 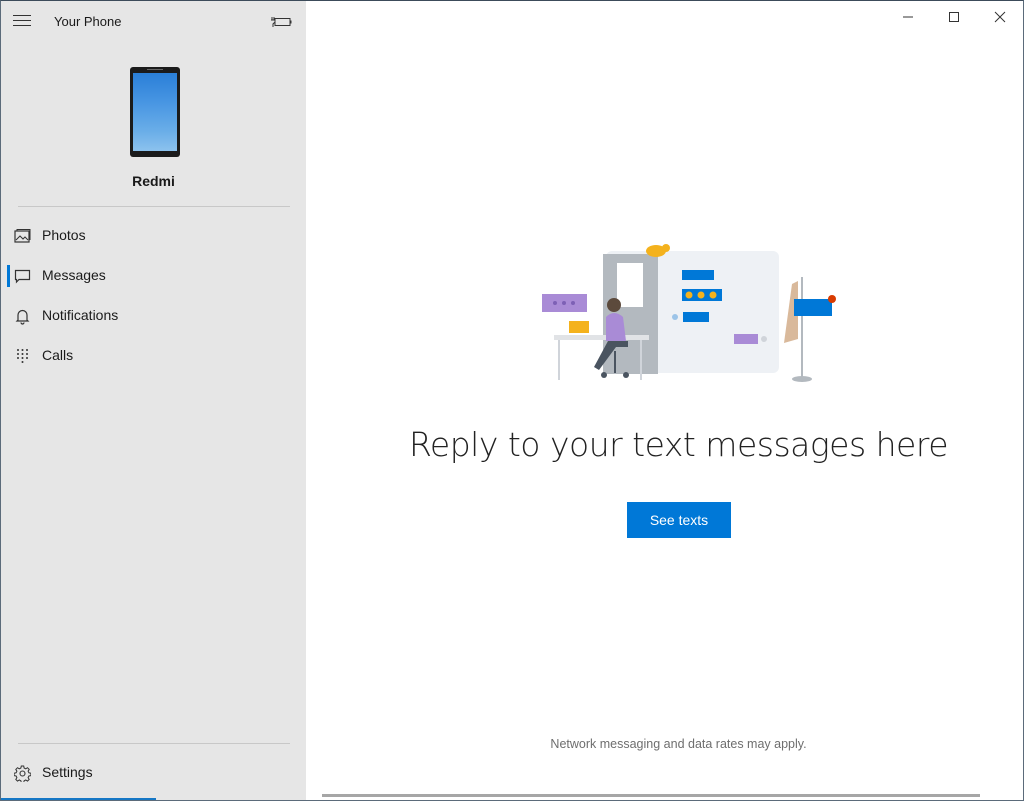 I want to click on dialpad-icon, so click(x=22, y=356).